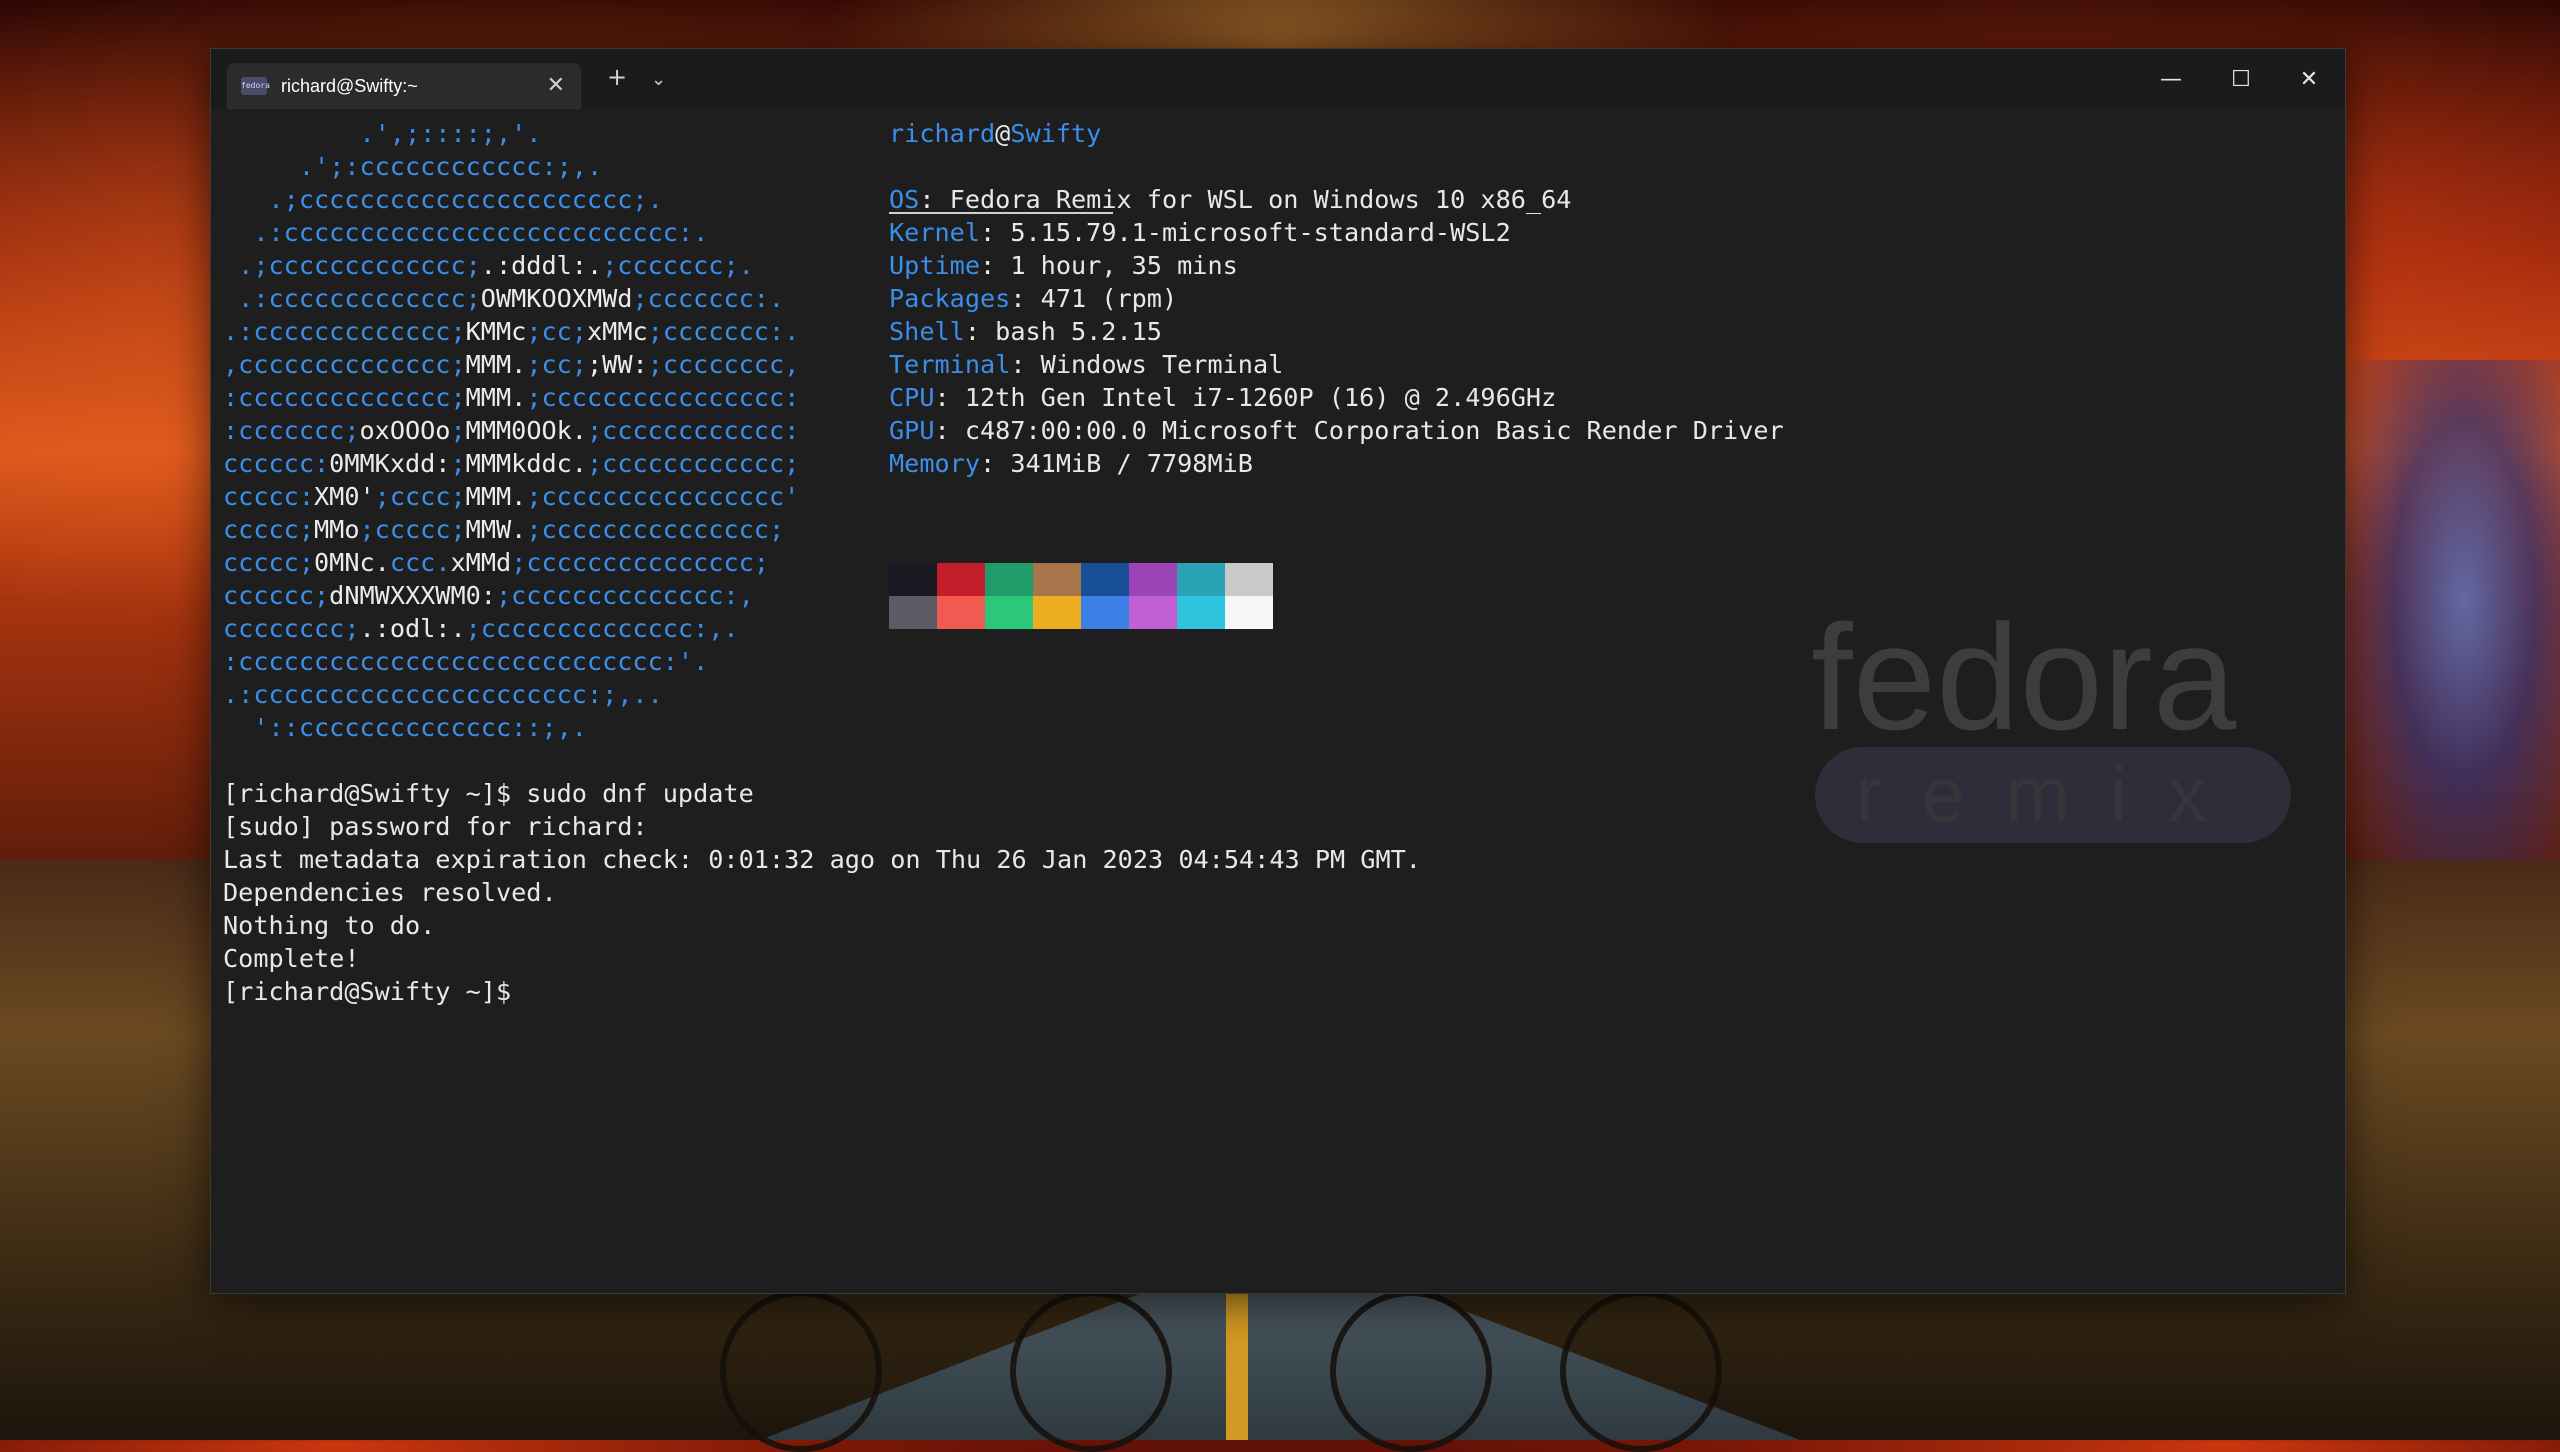 The image size is (2560, 1452). Describe the element at coordinates (617, 331) in the screenshot. I see `logo-segment: xMMc` at that location.